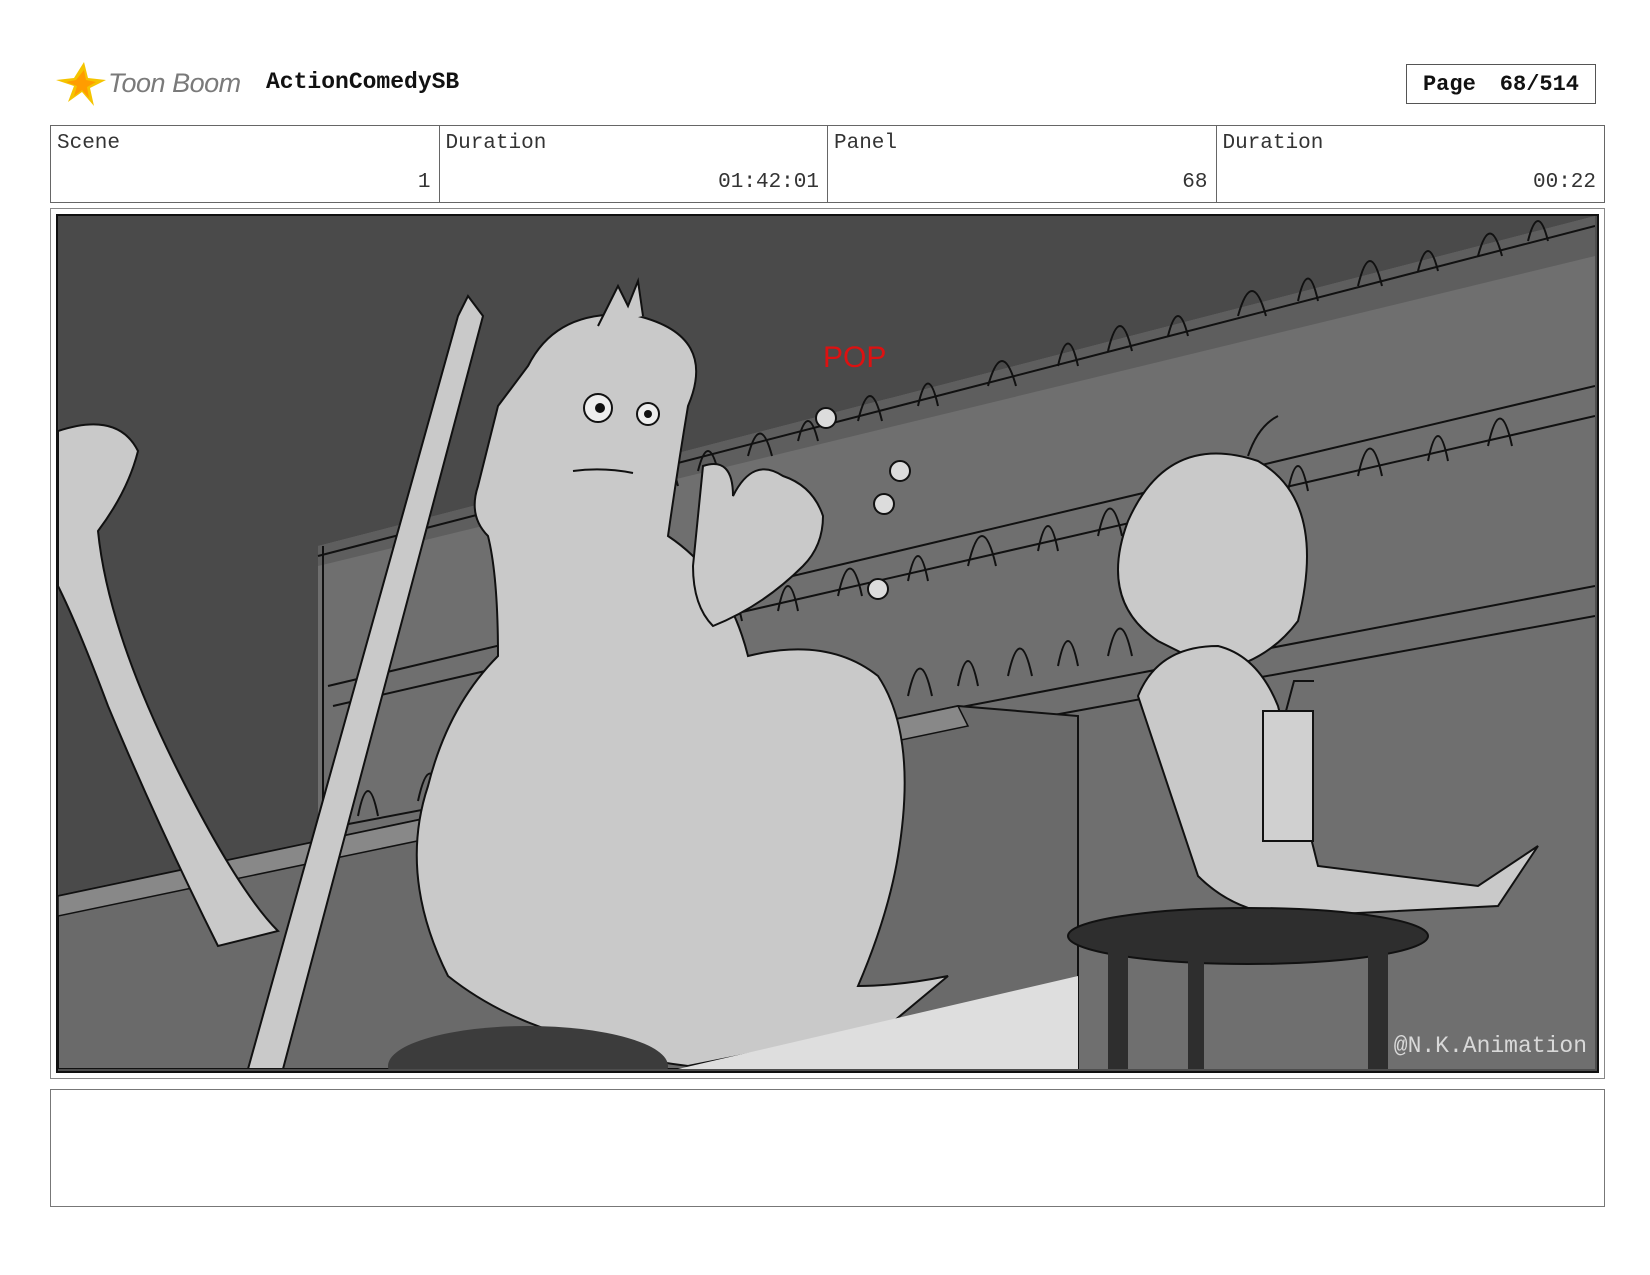 The image size is (1650, 1275). I want to click on panel-notes-box, so click(827, 1148).